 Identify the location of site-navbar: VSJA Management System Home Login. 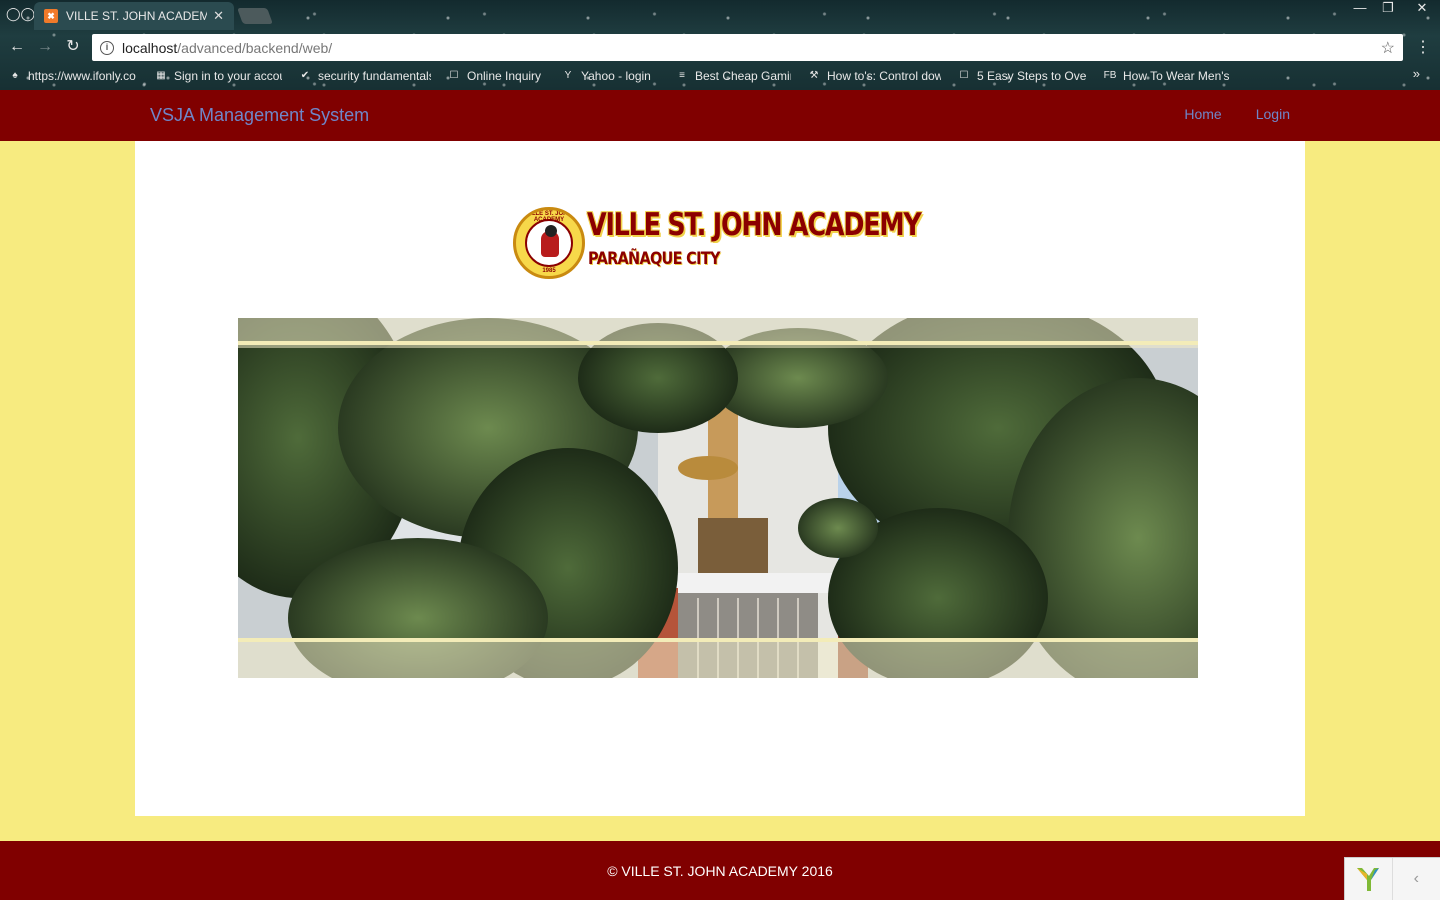
(720, 115).